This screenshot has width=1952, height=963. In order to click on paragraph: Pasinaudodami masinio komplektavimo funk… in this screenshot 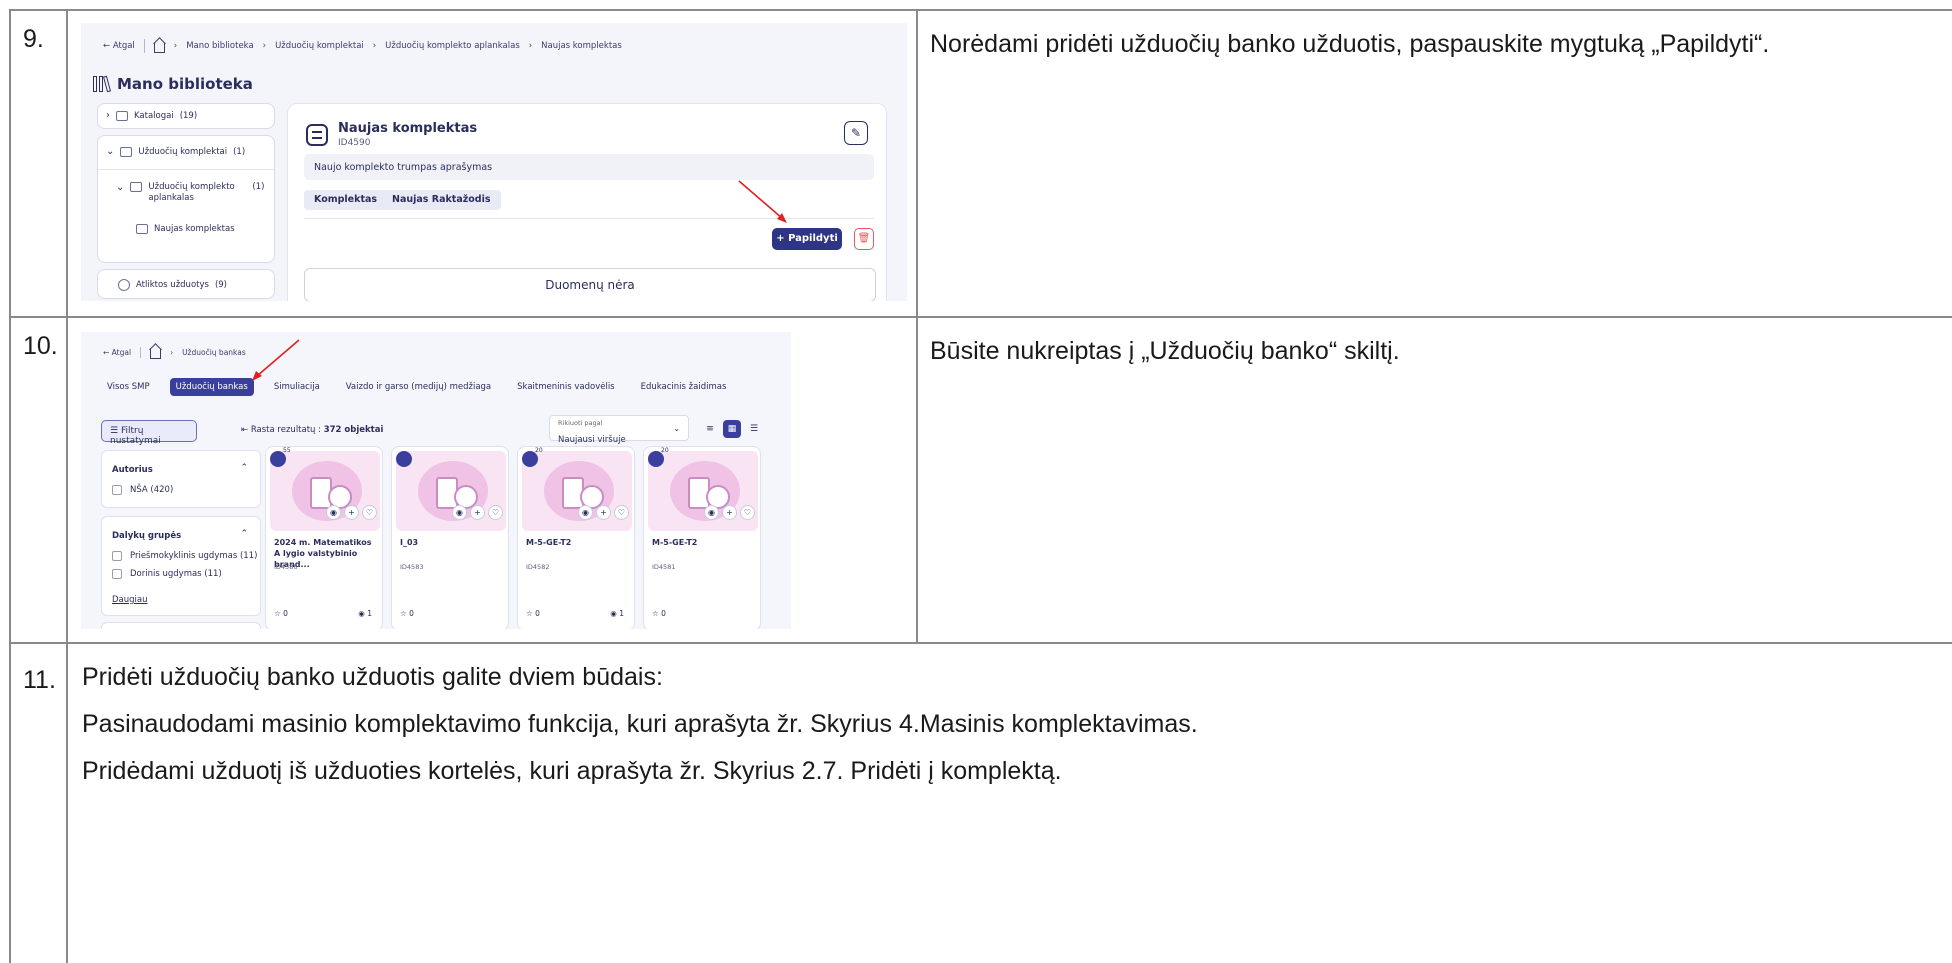, I will do `click(640, 724)`.